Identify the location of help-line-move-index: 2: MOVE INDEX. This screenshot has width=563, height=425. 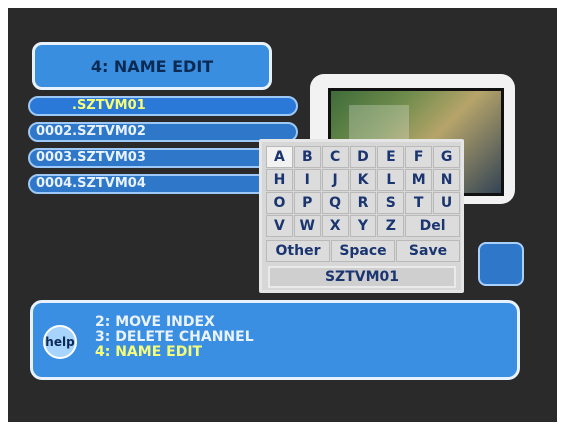
(155, 322).